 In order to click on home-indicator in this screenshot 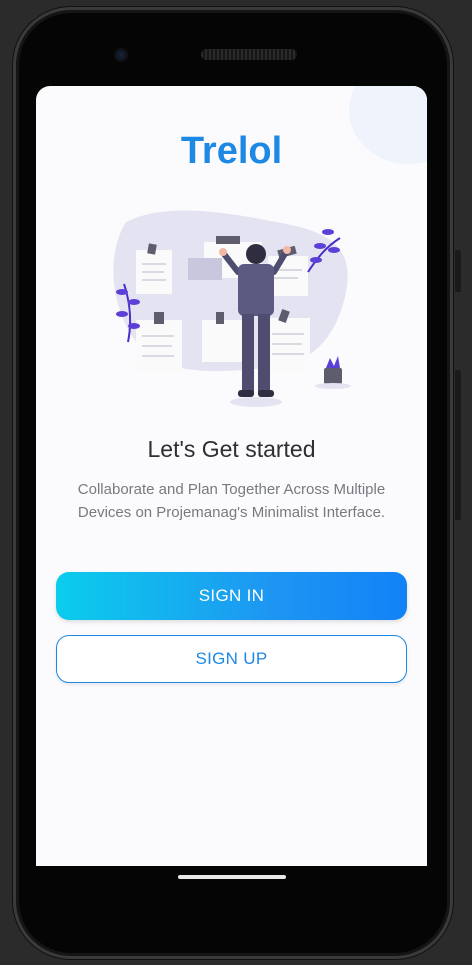, I will do `click(232, 877)`.